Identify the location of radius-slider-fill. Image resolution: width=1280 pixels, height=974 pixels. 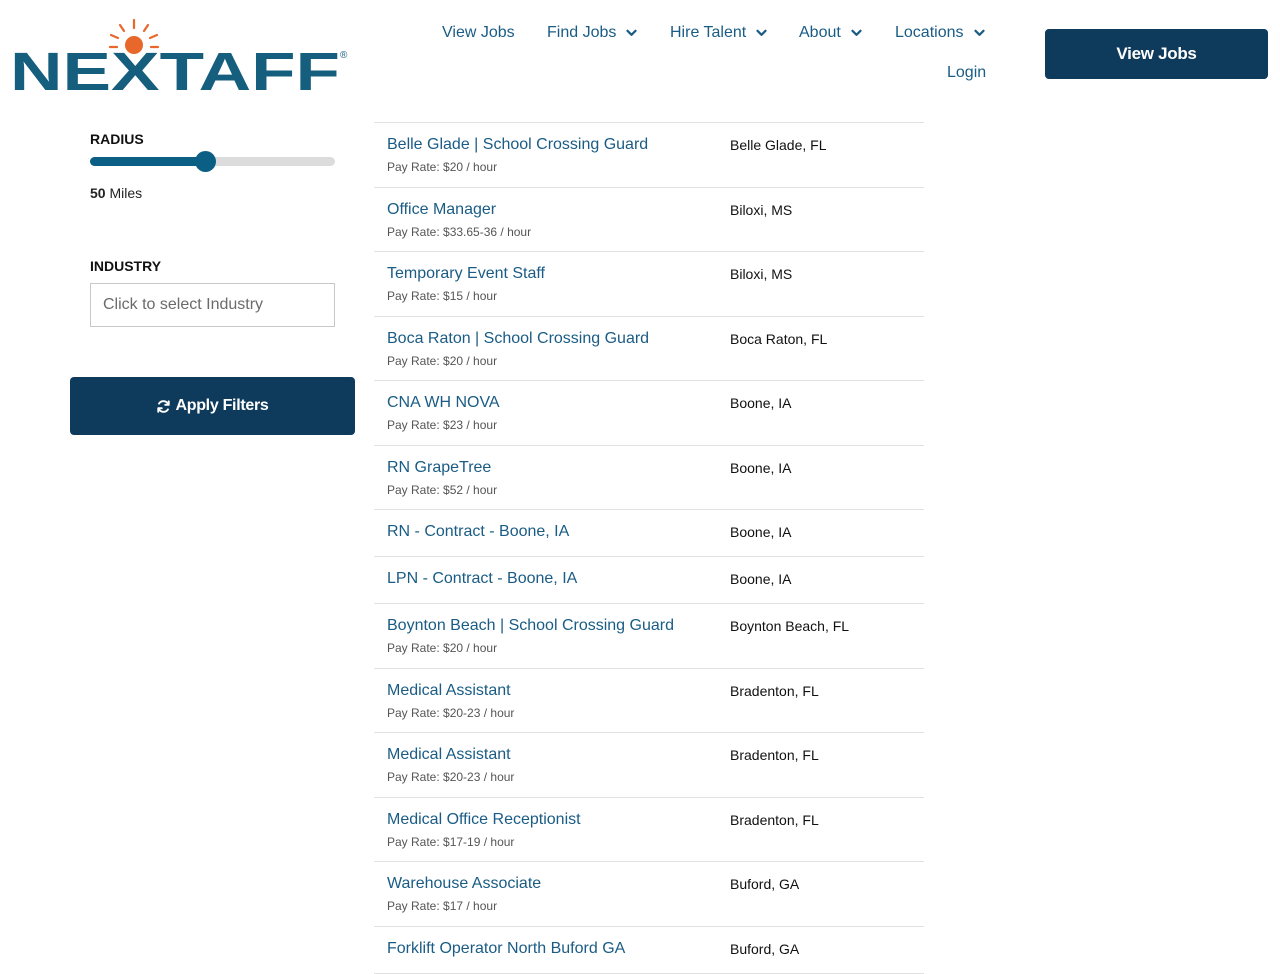
(148, 161).